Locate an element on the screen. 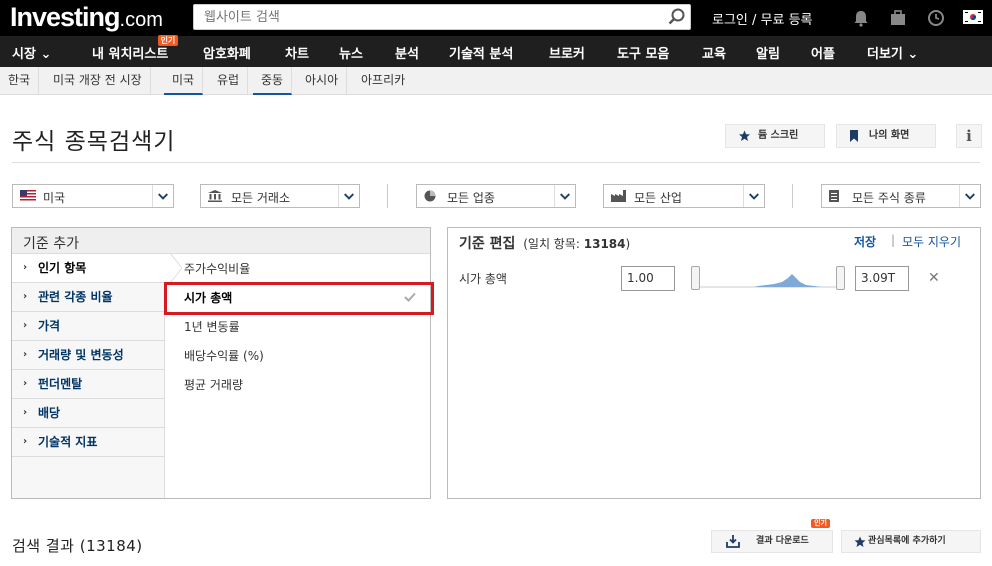 The image size is (992, 566). download-results-button: 결과 다운로드 인기 is located at coordinates (772, 536).